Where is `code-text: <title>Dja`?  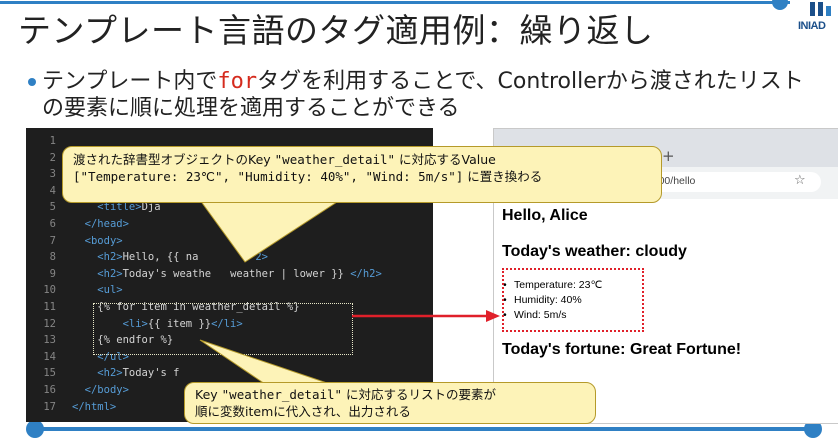 code-text: <title>Dja is located at coordinates (129, 207).